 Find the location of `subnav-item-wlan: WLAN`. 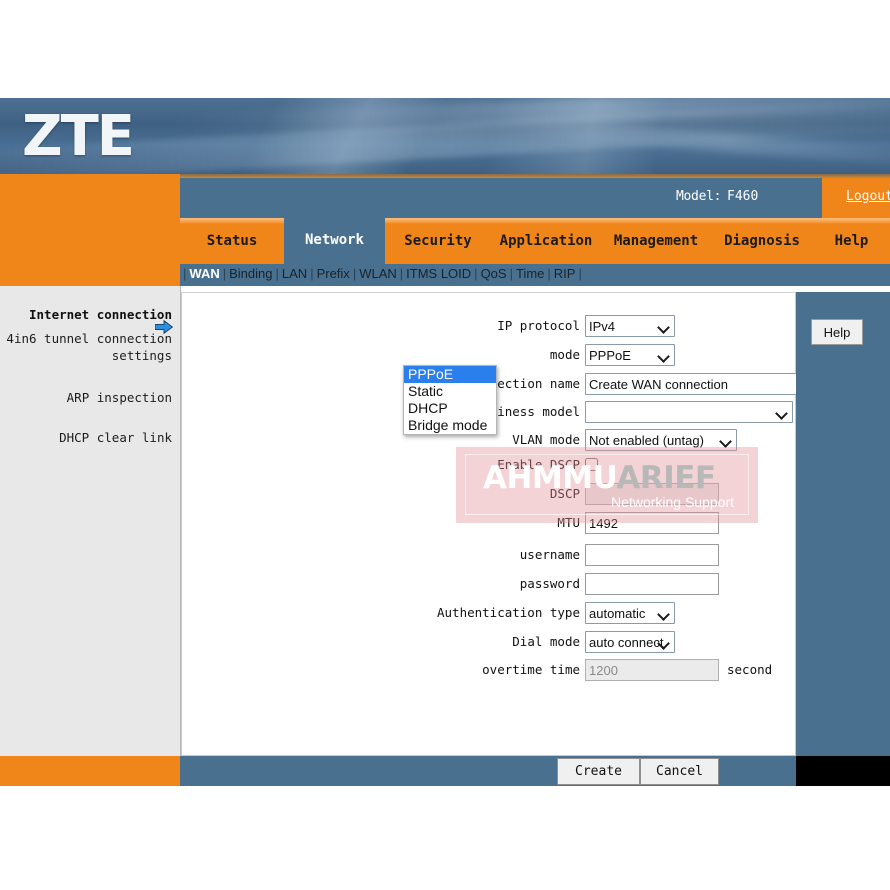

subnav-item-wlan: WLAN is located at coordinates (378, 273).